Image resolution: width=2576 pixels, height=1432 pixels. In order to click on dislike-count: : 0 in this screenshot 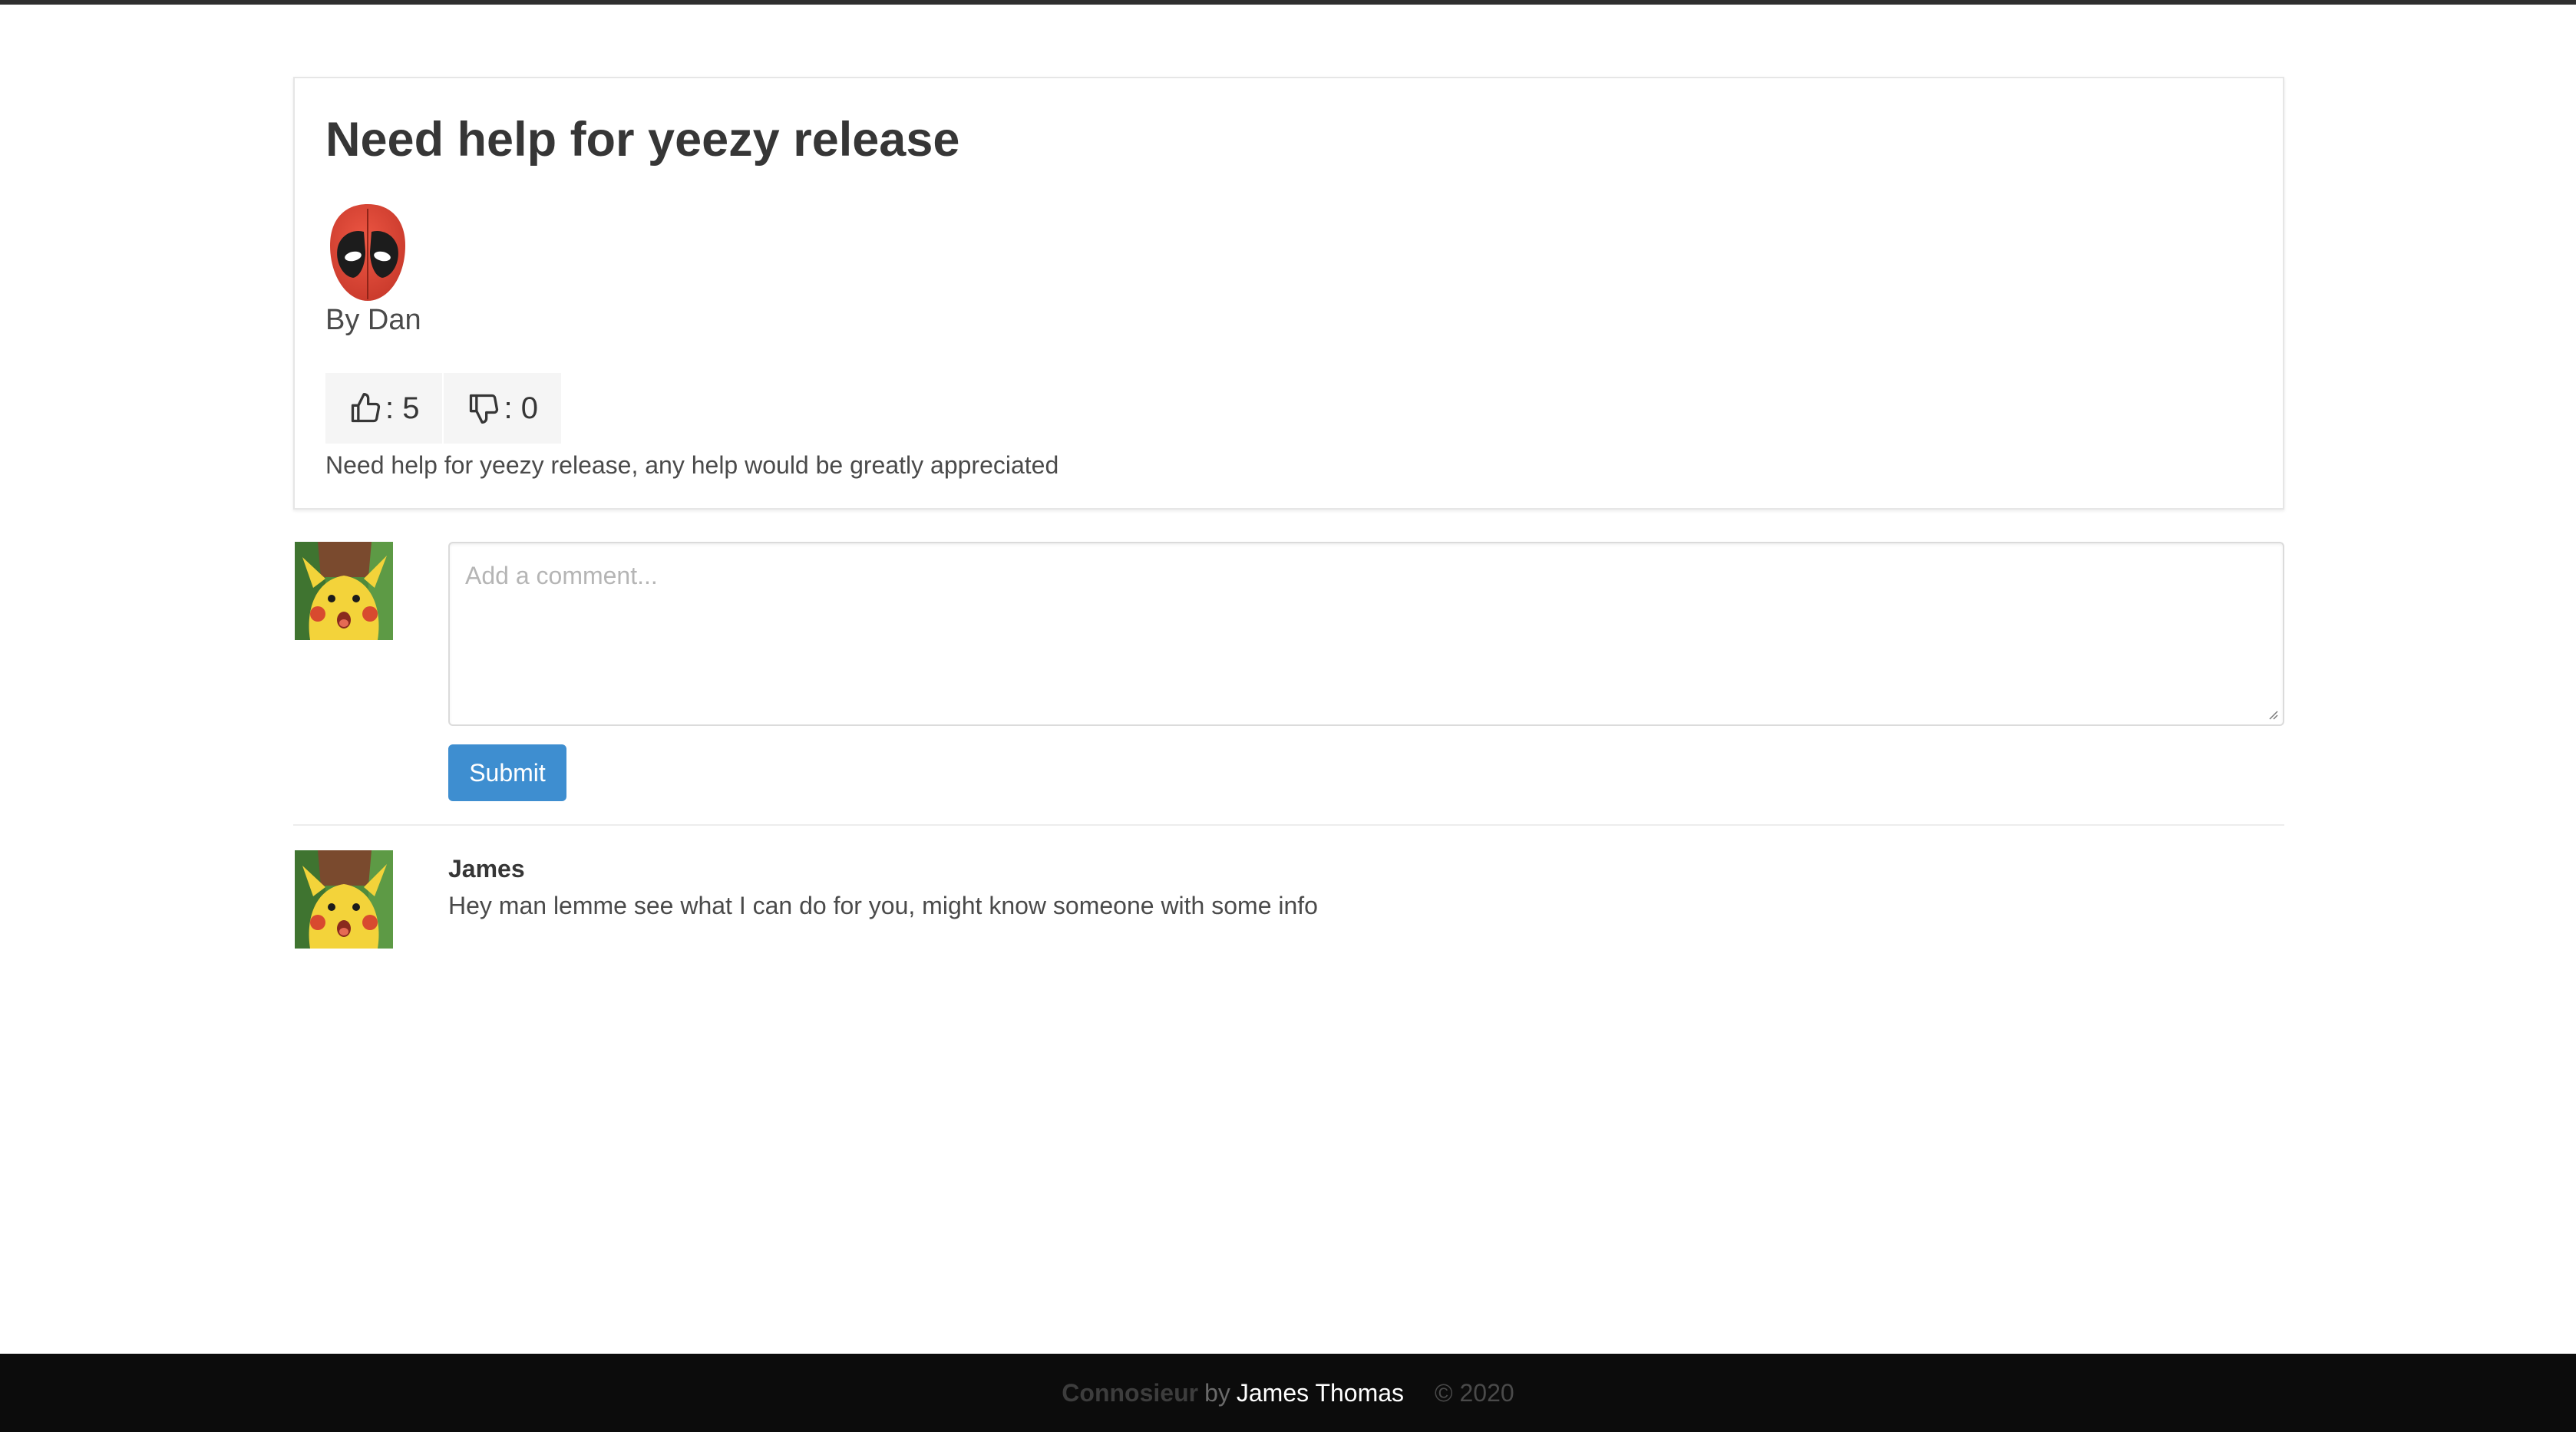, I will do `click(521, 408)`.